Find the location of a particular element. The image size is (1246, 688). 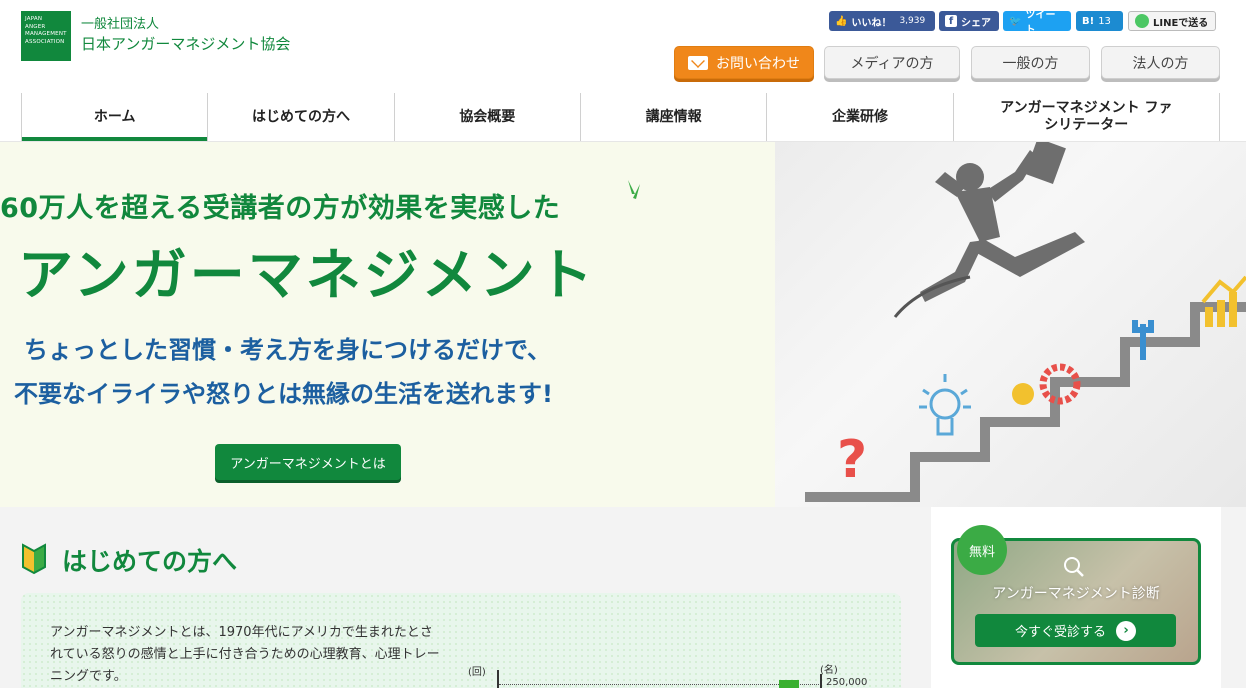

association-logo: JAPAN ANGER MANAGEMENT ASSOCIATION is located at coordinates (46, 36).